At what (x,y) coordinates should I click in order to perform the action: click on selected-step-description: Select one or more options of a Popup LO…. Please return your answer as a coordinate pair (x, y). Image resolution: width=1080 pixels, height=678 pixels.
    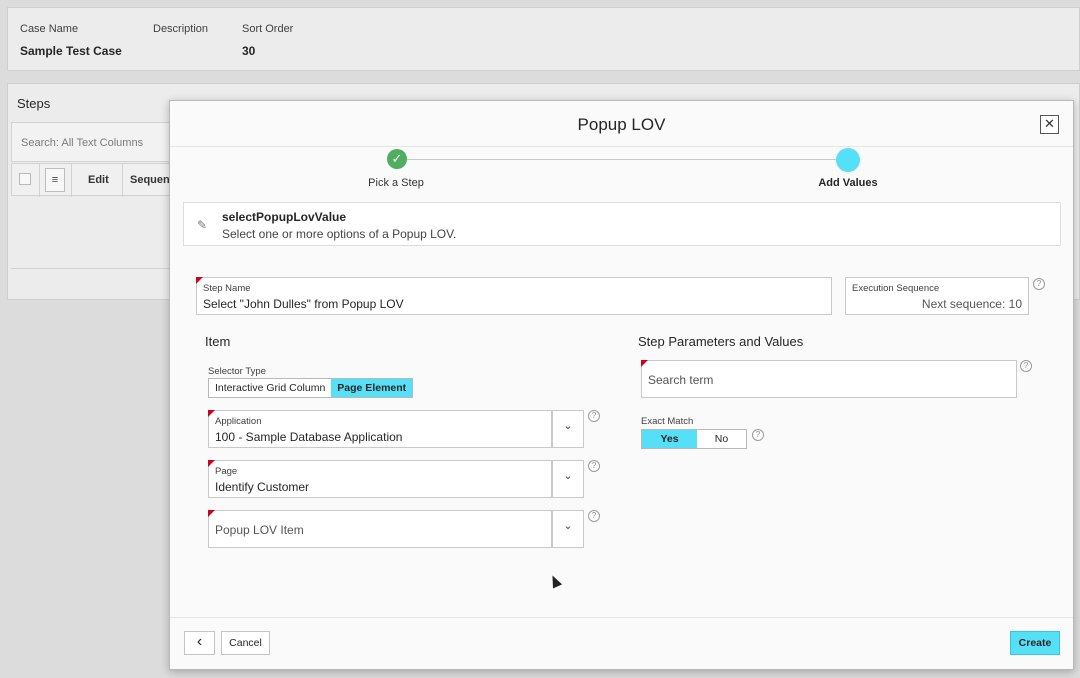
    Looking at the image, I should click on (339, 234).